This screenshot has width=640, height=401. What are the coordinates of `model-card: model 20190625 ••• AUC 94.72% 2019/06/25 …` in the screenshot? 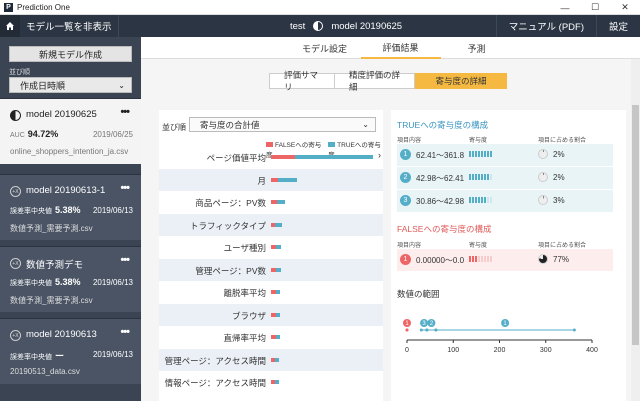 It's located at (70, 131).